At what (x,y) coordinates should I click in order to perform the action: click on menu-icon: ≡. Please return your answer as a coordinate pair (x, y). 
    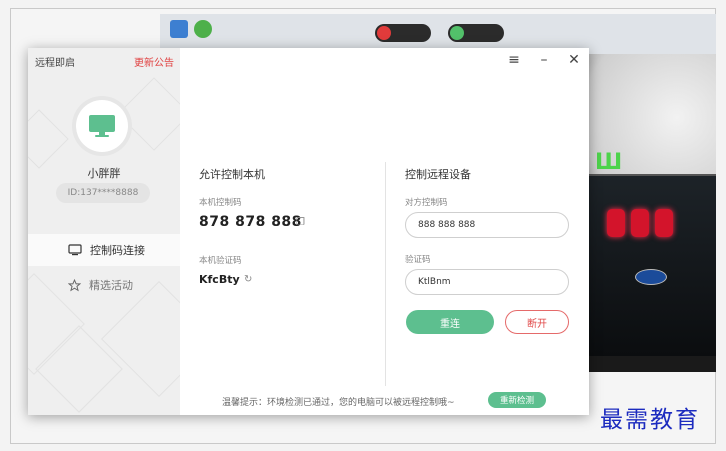
    Looking at the image, I should click on (514, 60).